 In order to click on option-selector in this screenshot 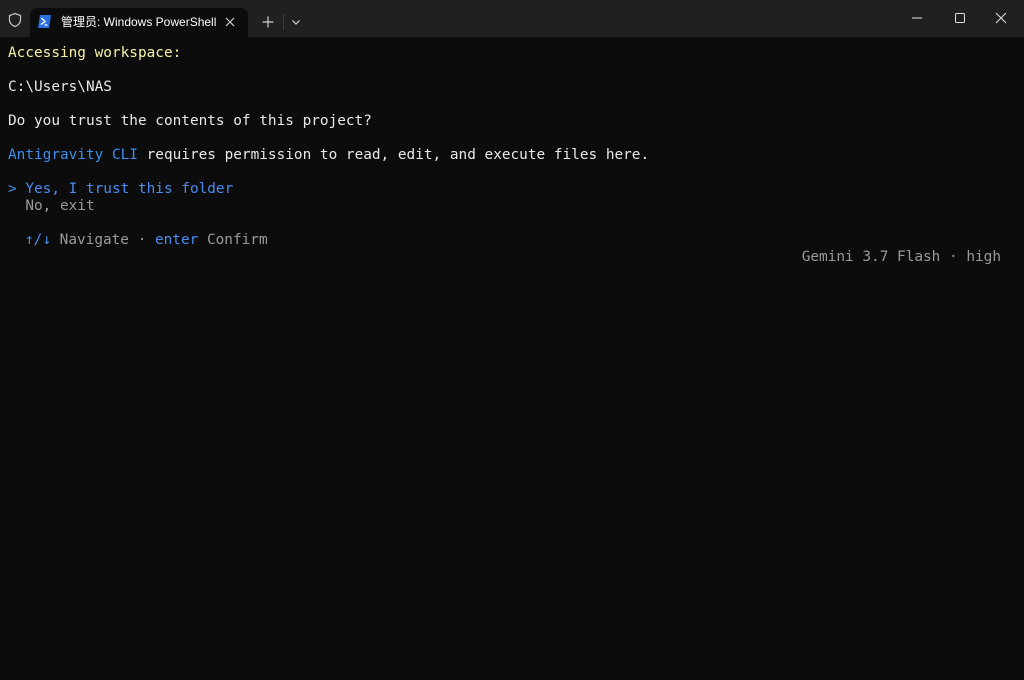, I will do `click(16, 206)`.